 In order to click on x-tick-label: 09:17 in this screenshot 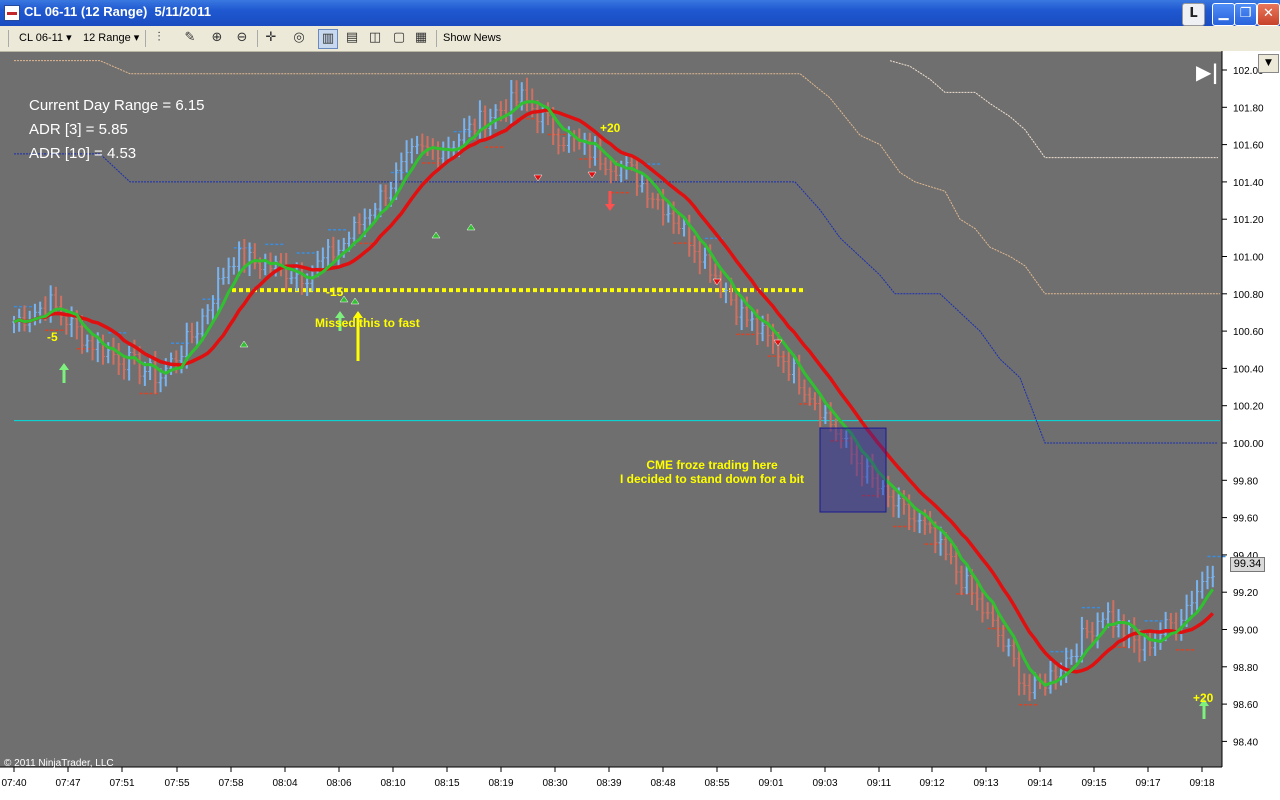, I will do `click(1147, 783)`.